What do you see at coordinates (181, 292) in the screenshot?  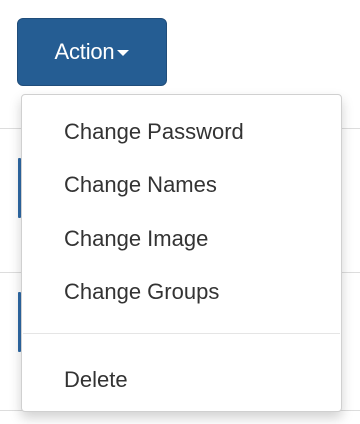 I see `menu-item-change-groups: Change Groups` at bounding box center [181, 292].